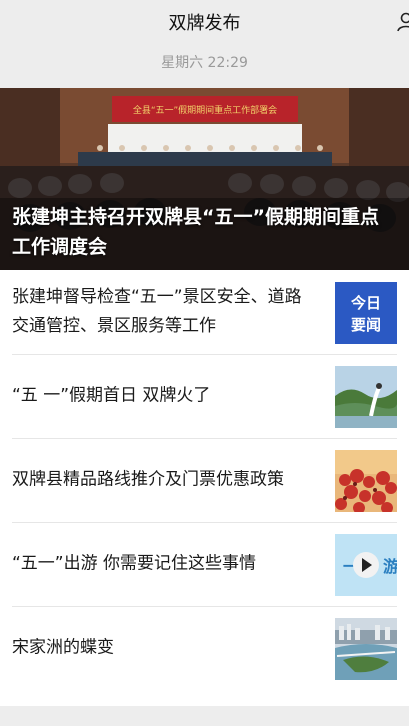 This screenshot has height=726, width=409. I want to click on article-title: “五 一”假期首日 双牌火了, so click(164, 396).